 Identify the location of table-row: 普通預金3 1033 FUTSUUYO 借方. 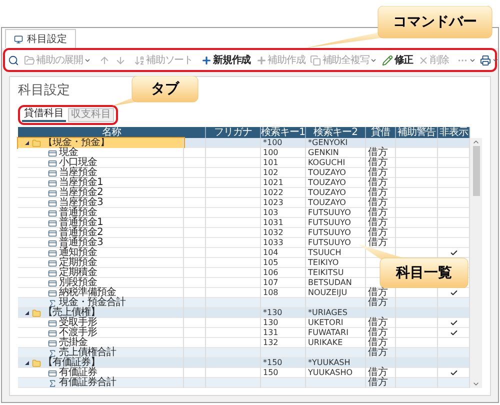
(244, 243).